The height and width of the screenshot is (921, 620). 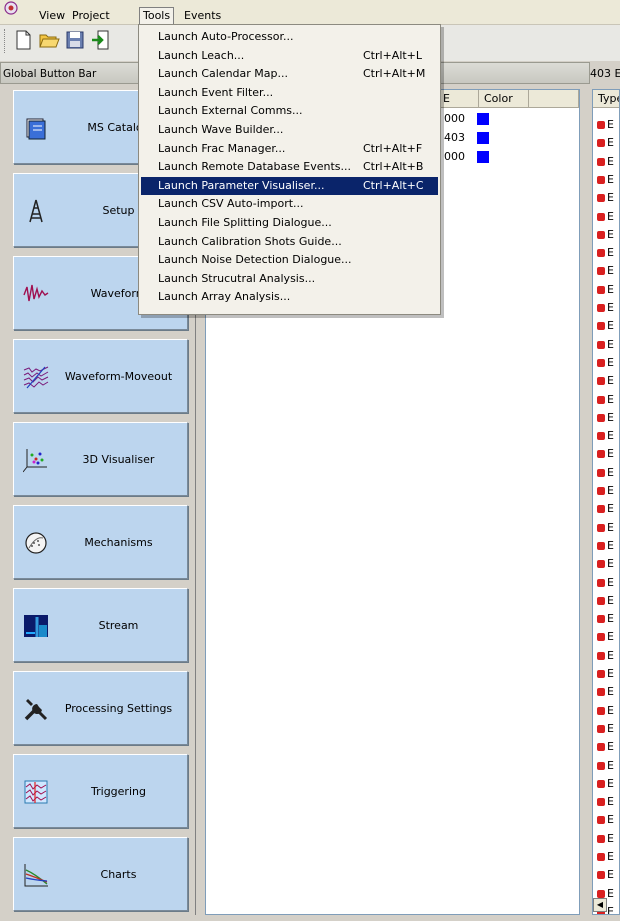 What do you see at coordinates (101, 40) in the screenshot?
I see `import-icon` at bounding box center [101, 40].